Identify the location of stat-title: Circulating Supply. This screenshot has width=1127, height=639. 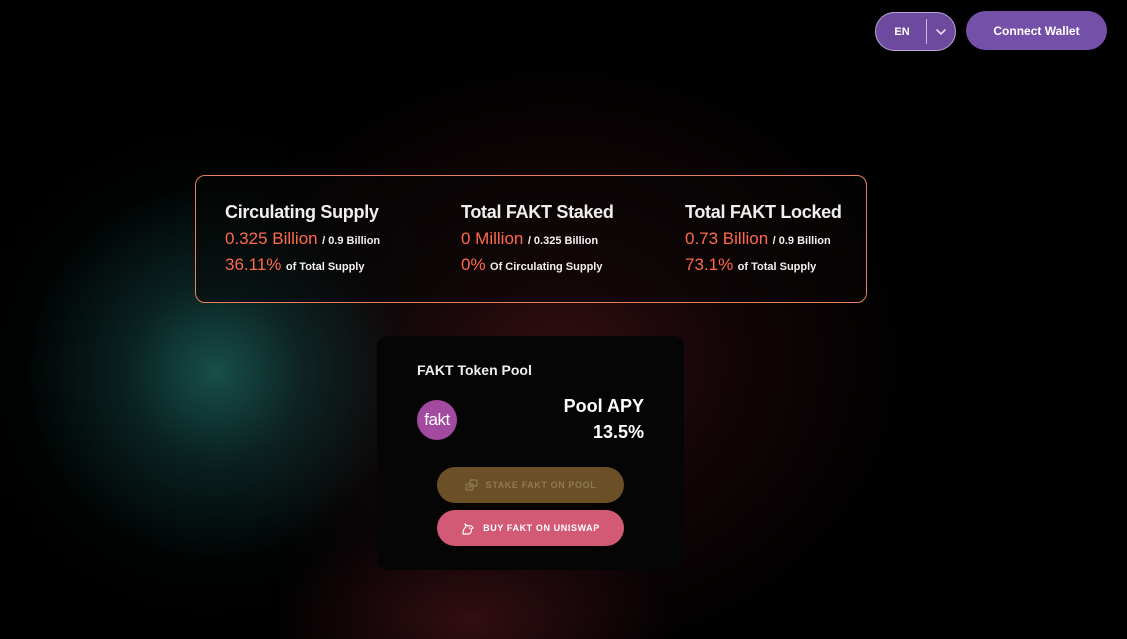
(302, 212).